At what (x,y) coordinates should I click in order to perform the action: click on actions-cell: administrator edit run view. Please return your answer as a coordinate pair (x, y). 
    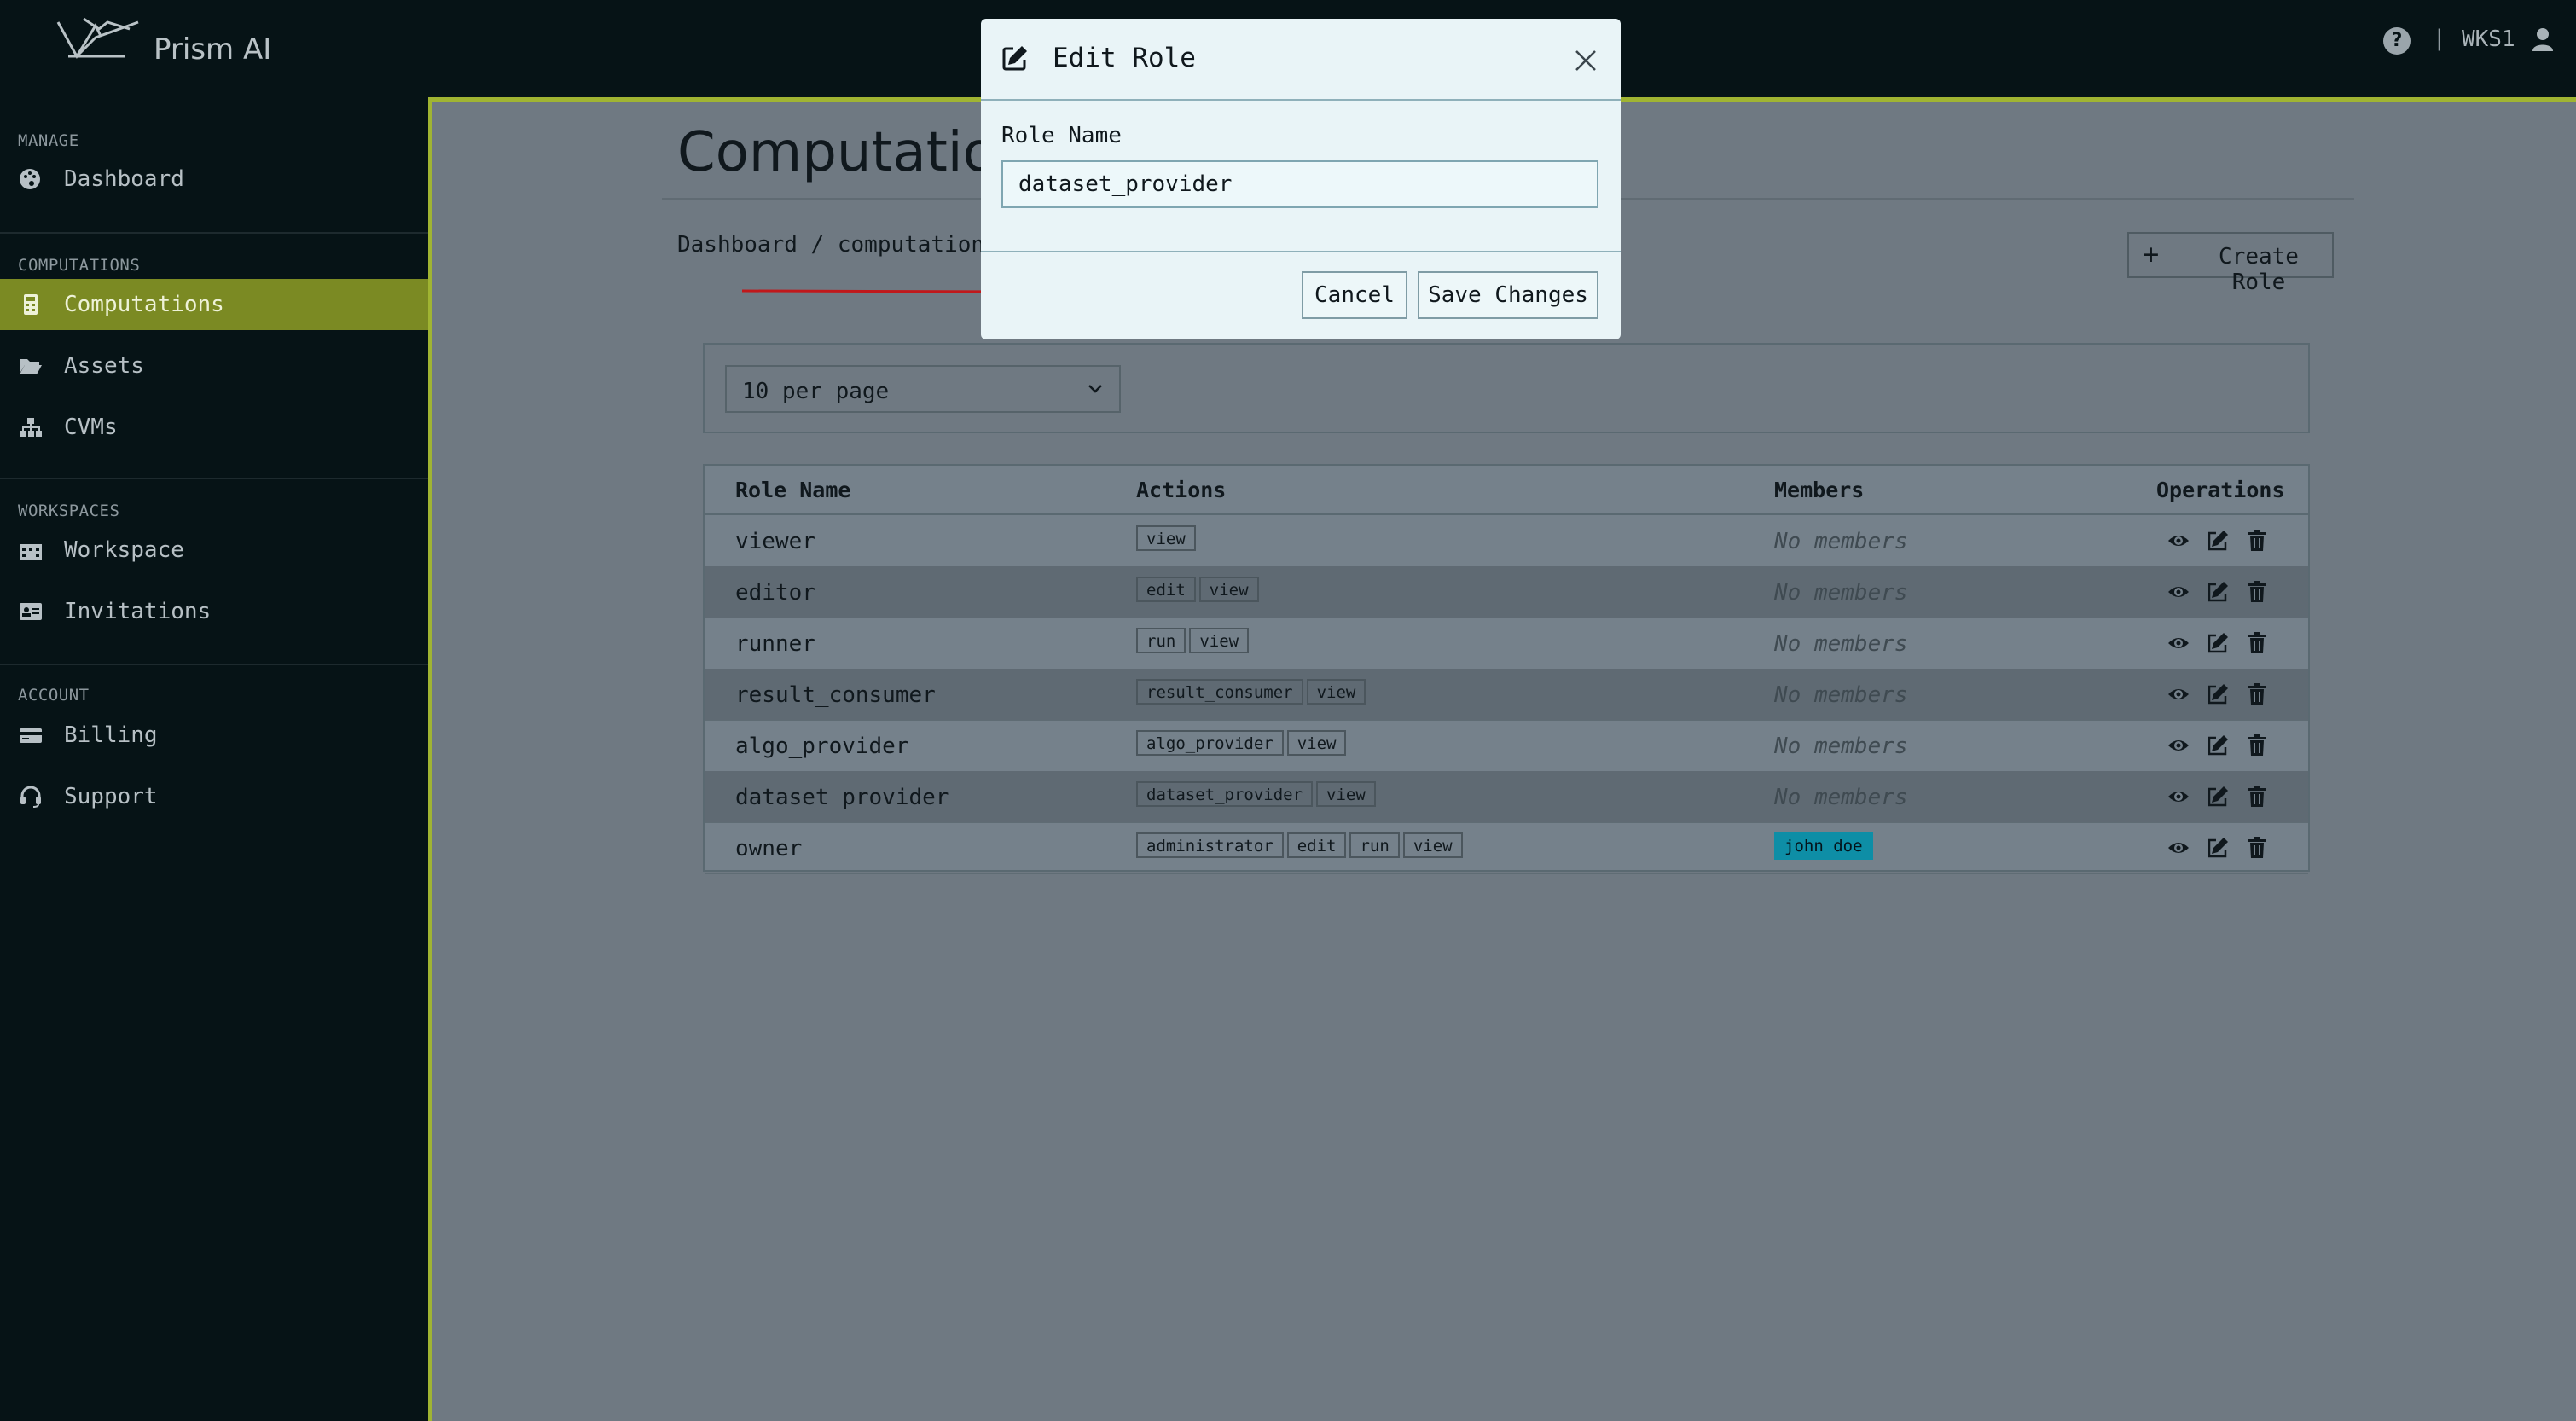
    Looking at the image, I should click on (1301, 846).